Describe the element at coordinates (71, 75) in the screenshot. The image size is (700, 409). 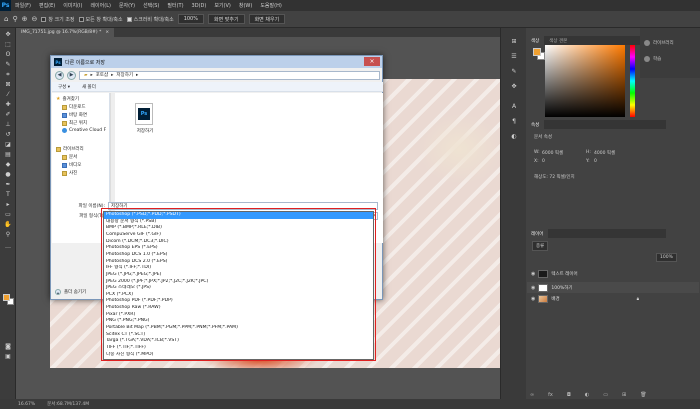
I see `forward-icon: ▶` at that location.